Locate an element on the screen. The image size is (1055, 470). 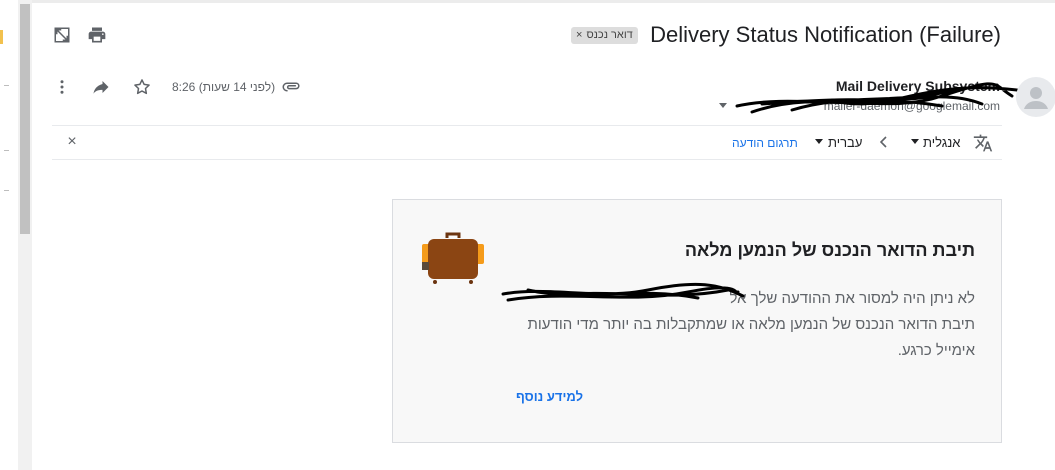
translate-message-link: תרגום הודעה is located at coordinates (765, 143).